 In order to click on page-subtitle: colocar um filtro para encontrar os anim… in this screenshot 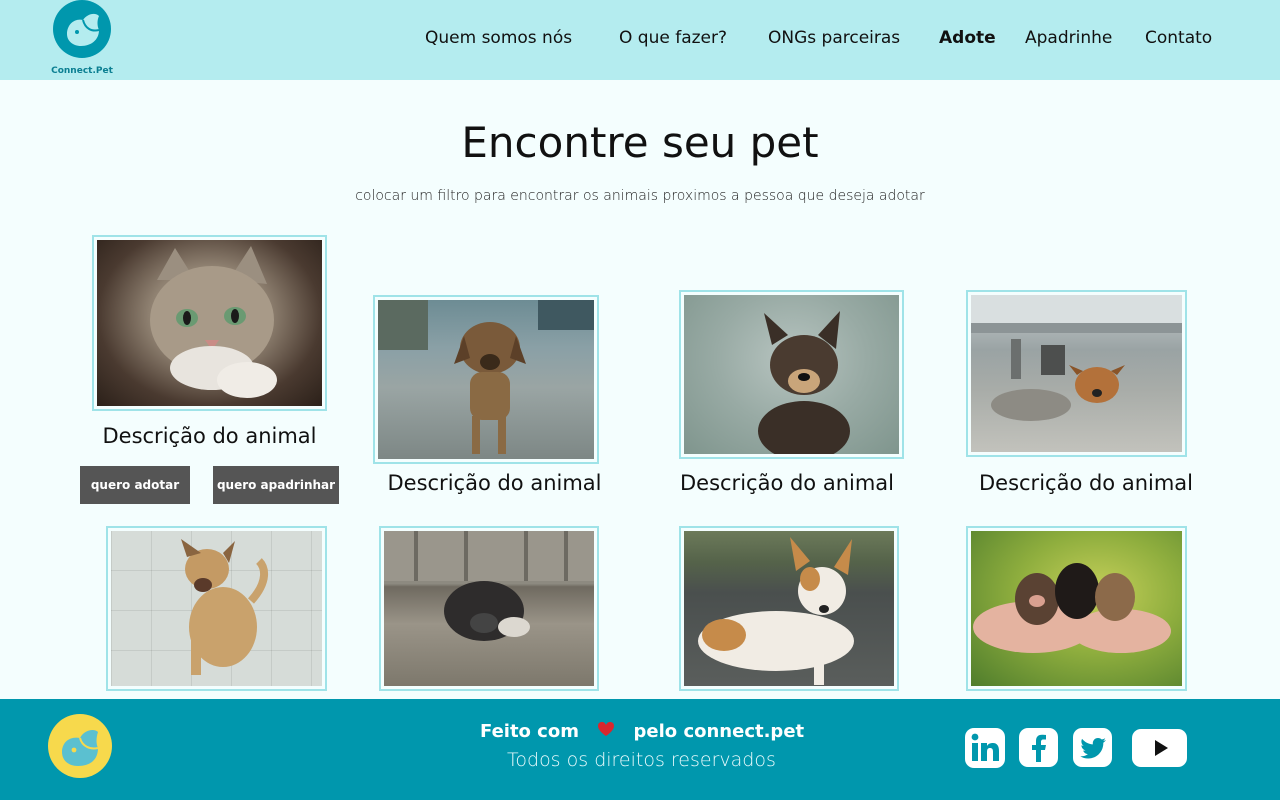, I will do `click(640, 196)`.